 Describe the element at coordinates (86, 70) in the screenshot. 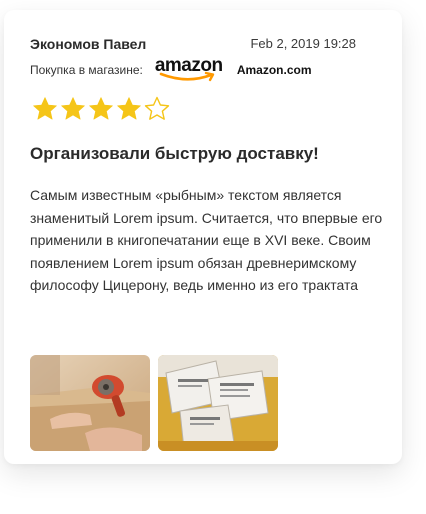

I see `store-label: Покупка в магазине:` at that location.